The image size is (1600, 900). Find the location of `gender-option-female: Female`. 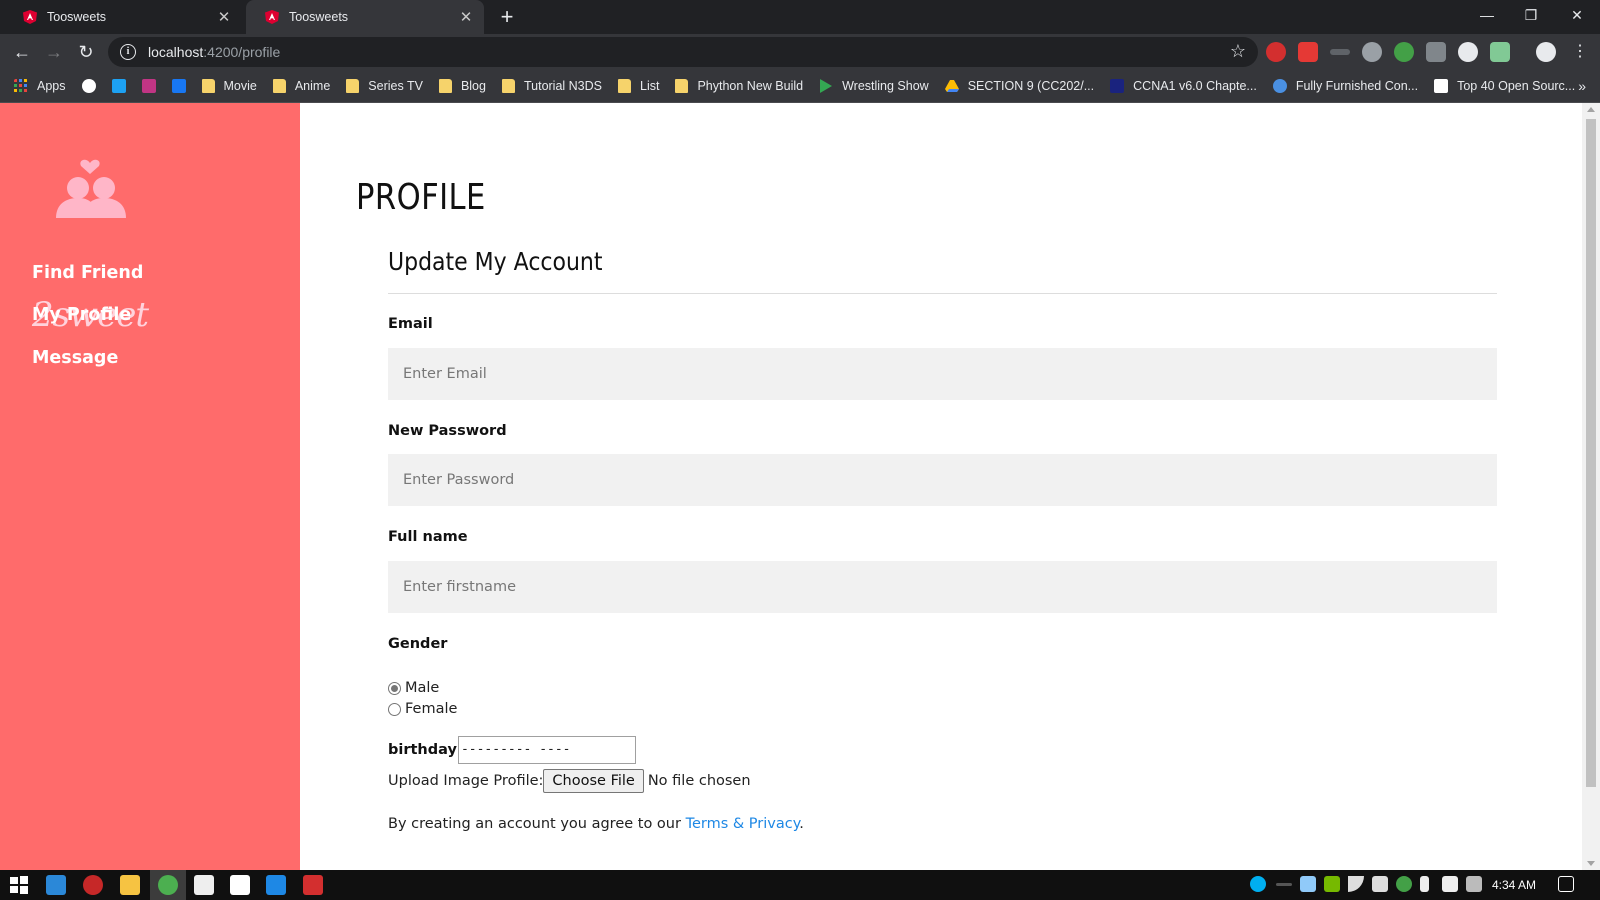

gender-option-female: Female is located at coordinates (422, 709).